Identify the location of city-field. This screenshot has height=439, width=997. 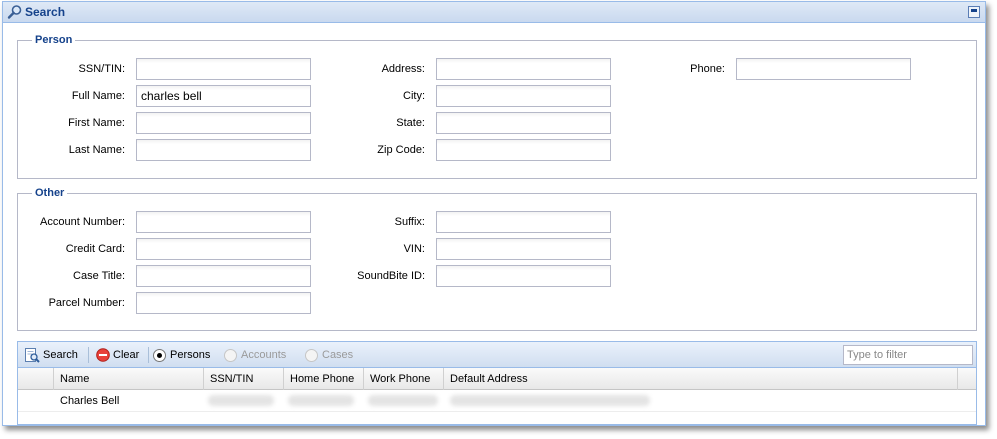
(523, 96).